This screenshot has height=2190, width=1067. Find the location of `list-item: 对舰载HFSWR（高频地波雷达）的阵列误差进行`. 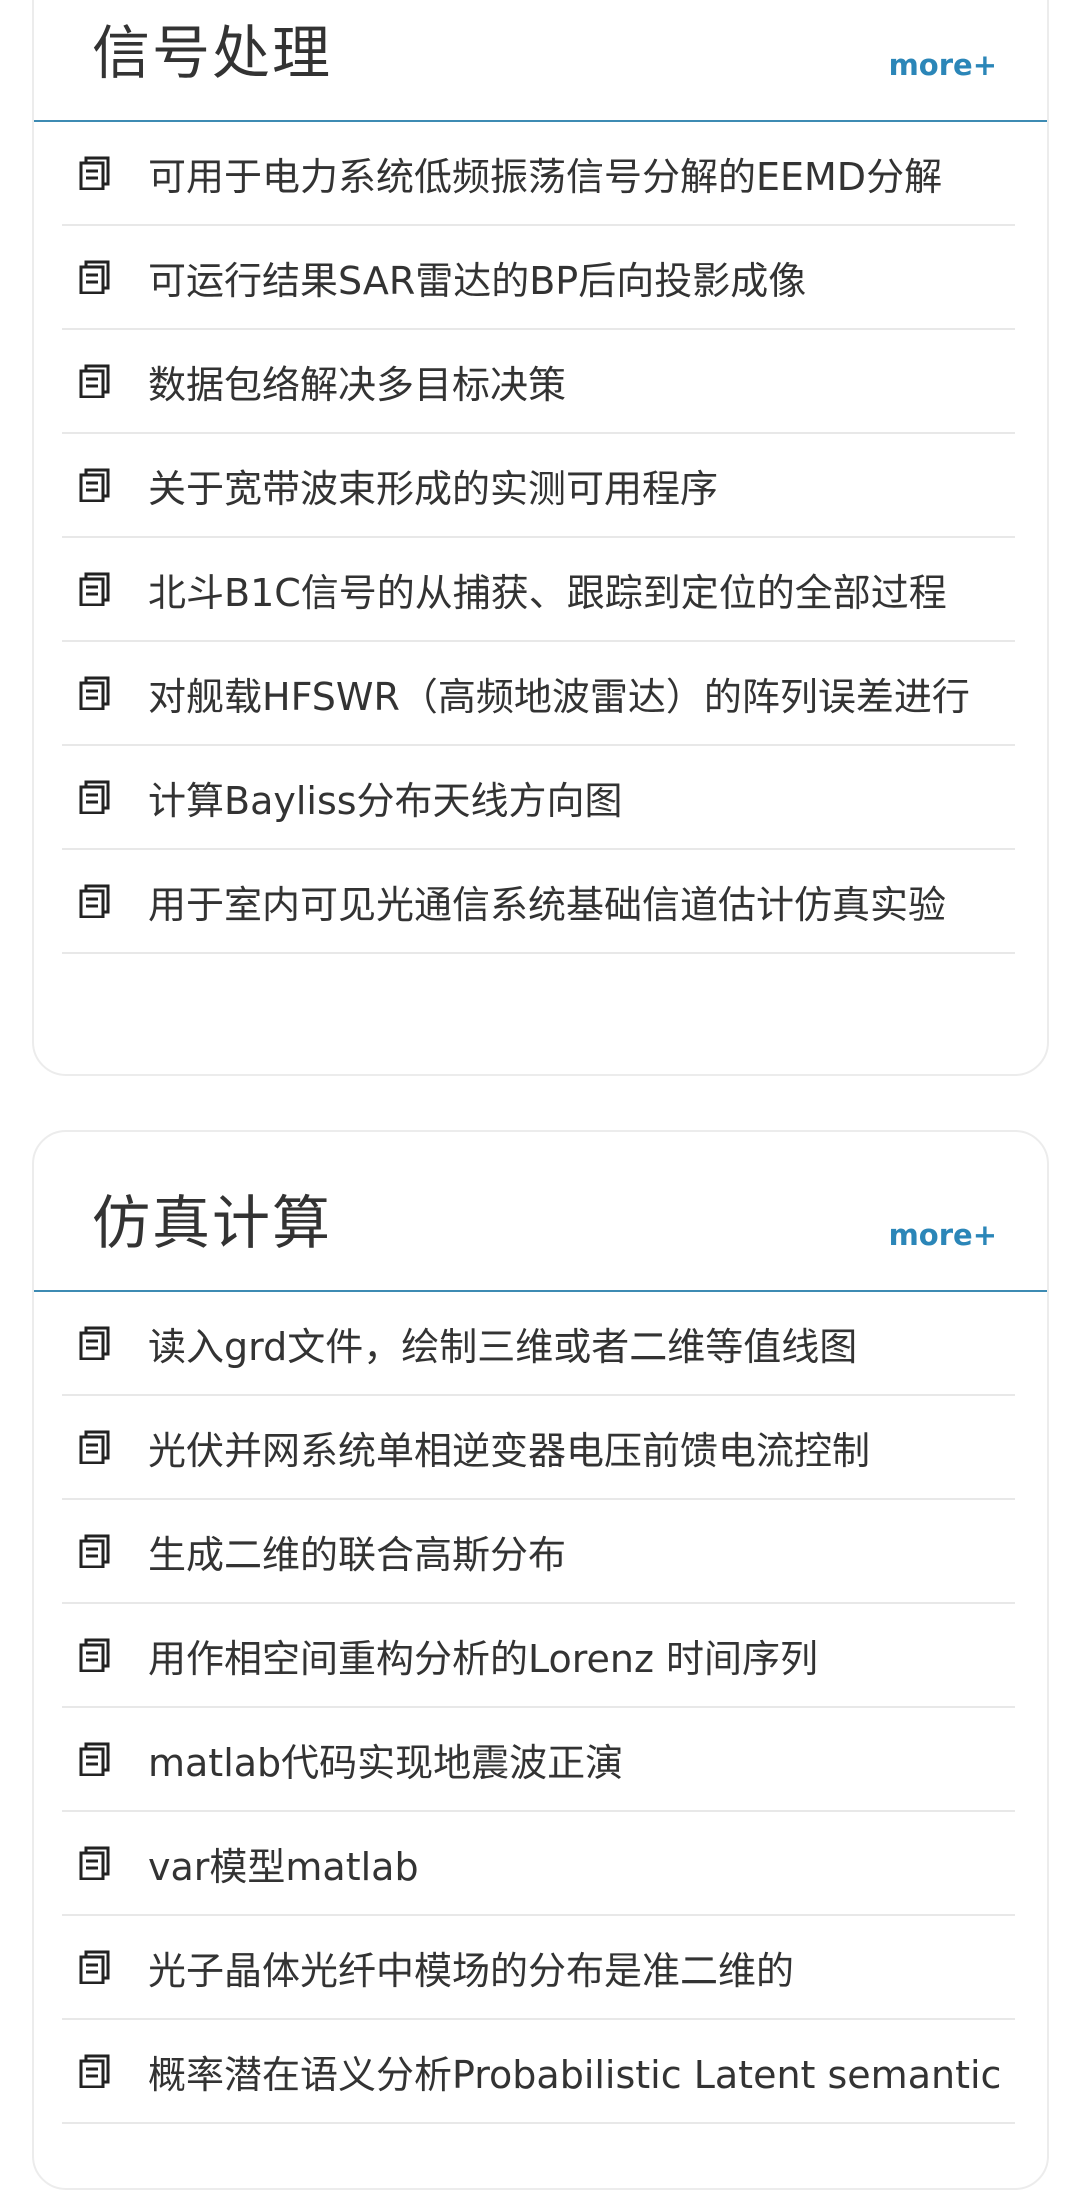

list-item: 对舰载HFSWR（高频地波雷达）的阵列误差进行 is located at coordinates (538, 694).